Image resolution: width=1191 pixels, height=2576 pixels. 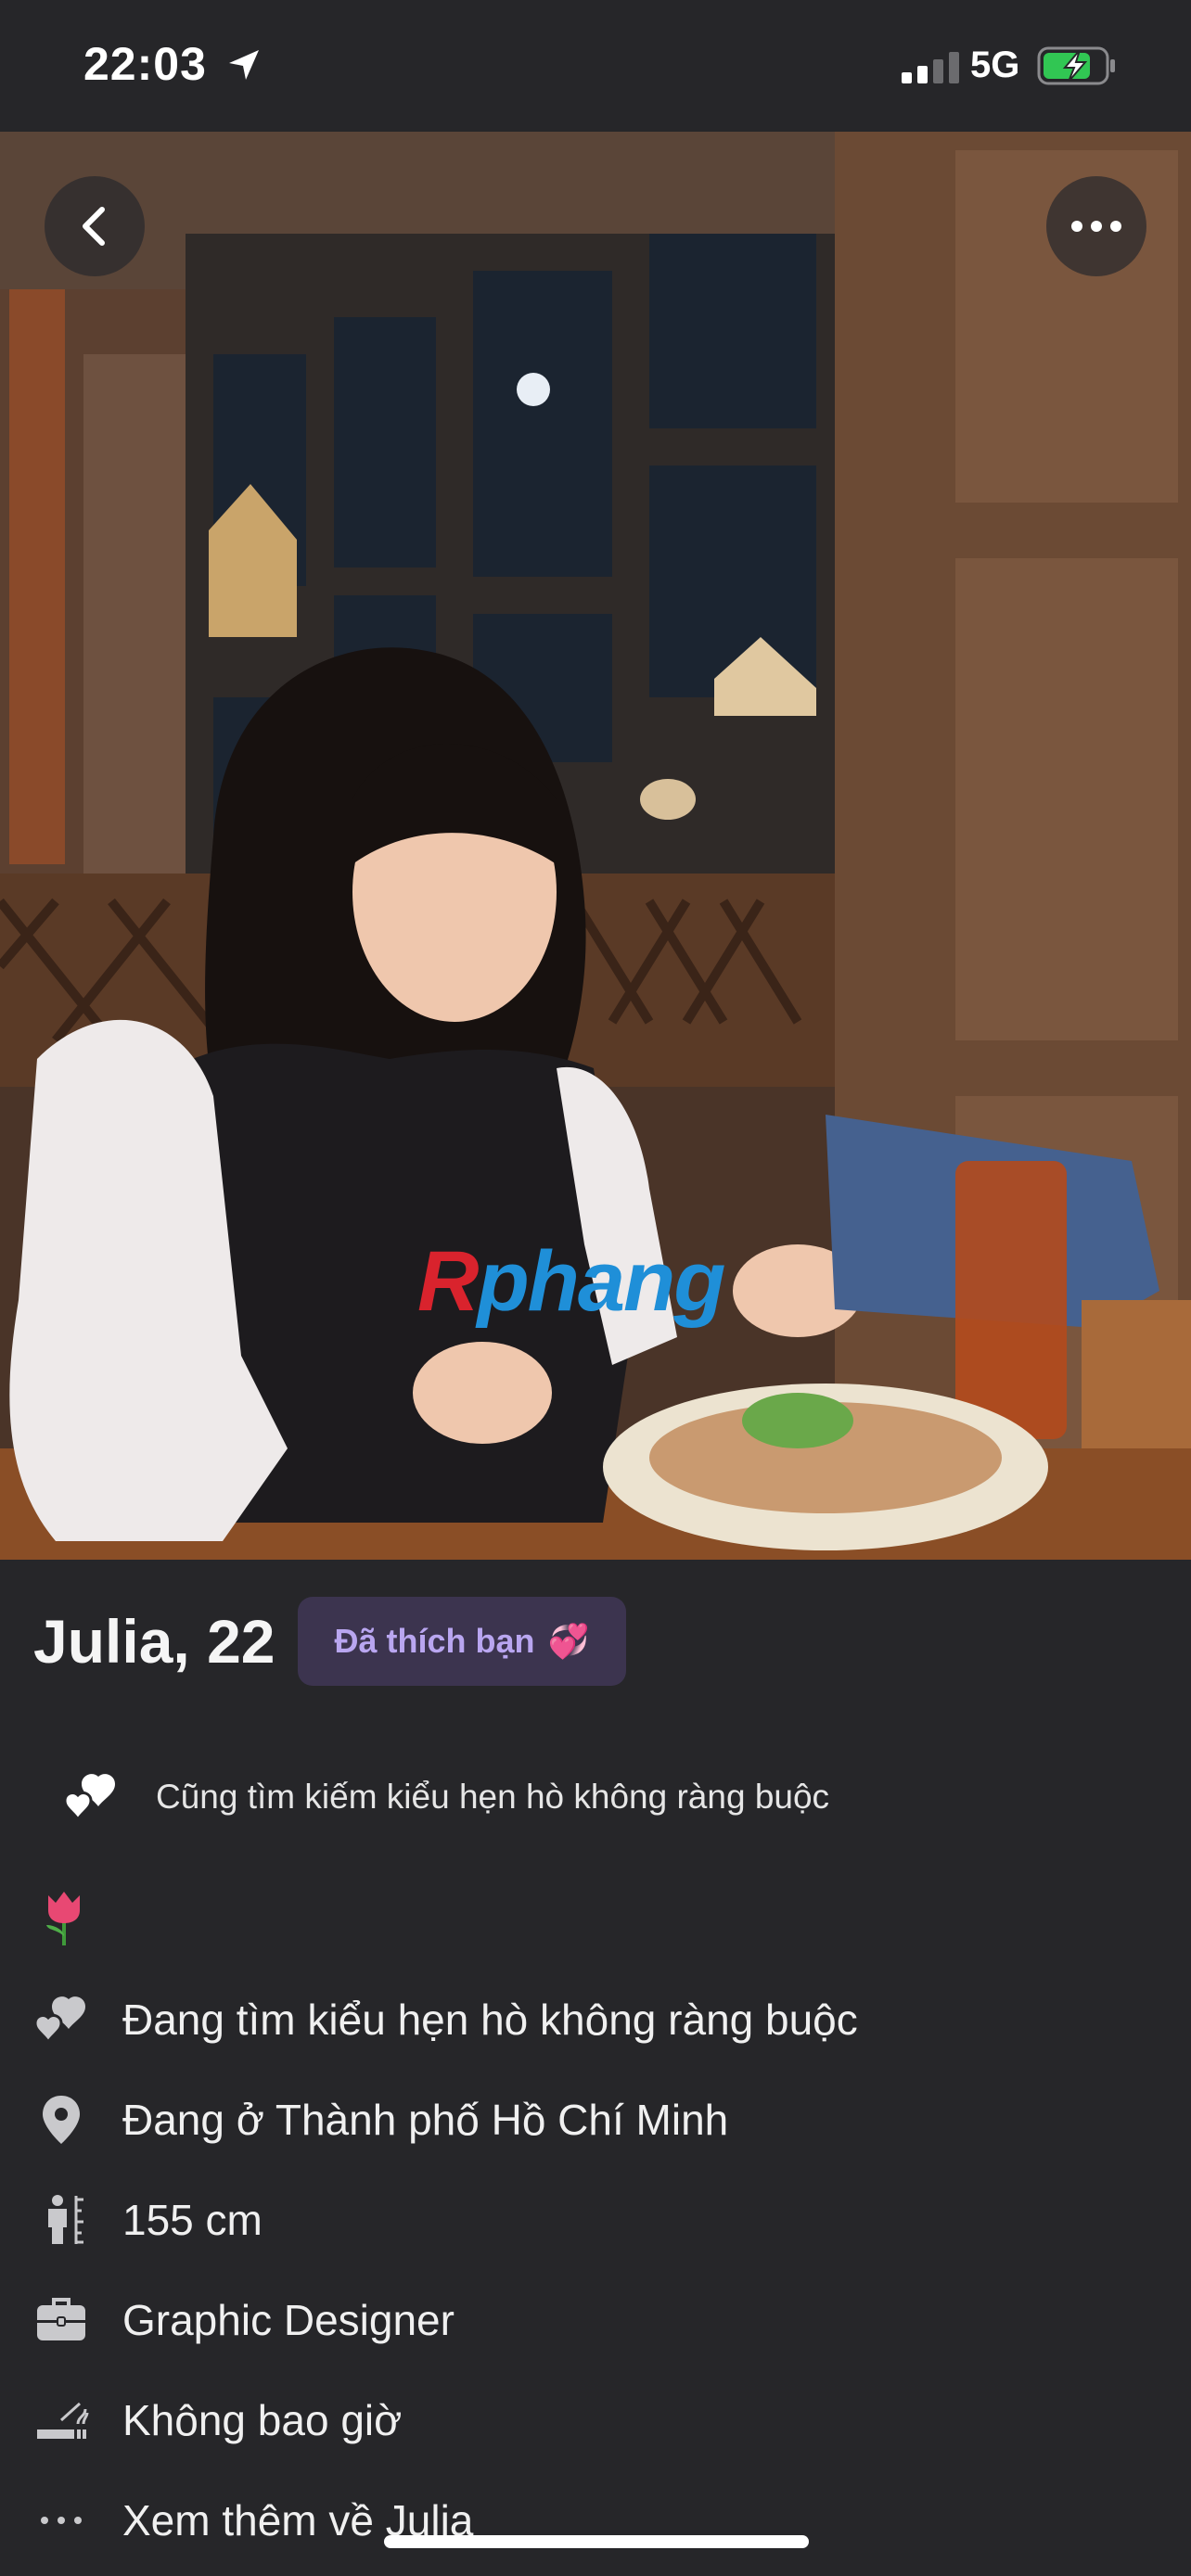 What do you see at coordinates (65, 2219) in the screenshot?
I see `height-icon` at bounding box center [65, 2219].